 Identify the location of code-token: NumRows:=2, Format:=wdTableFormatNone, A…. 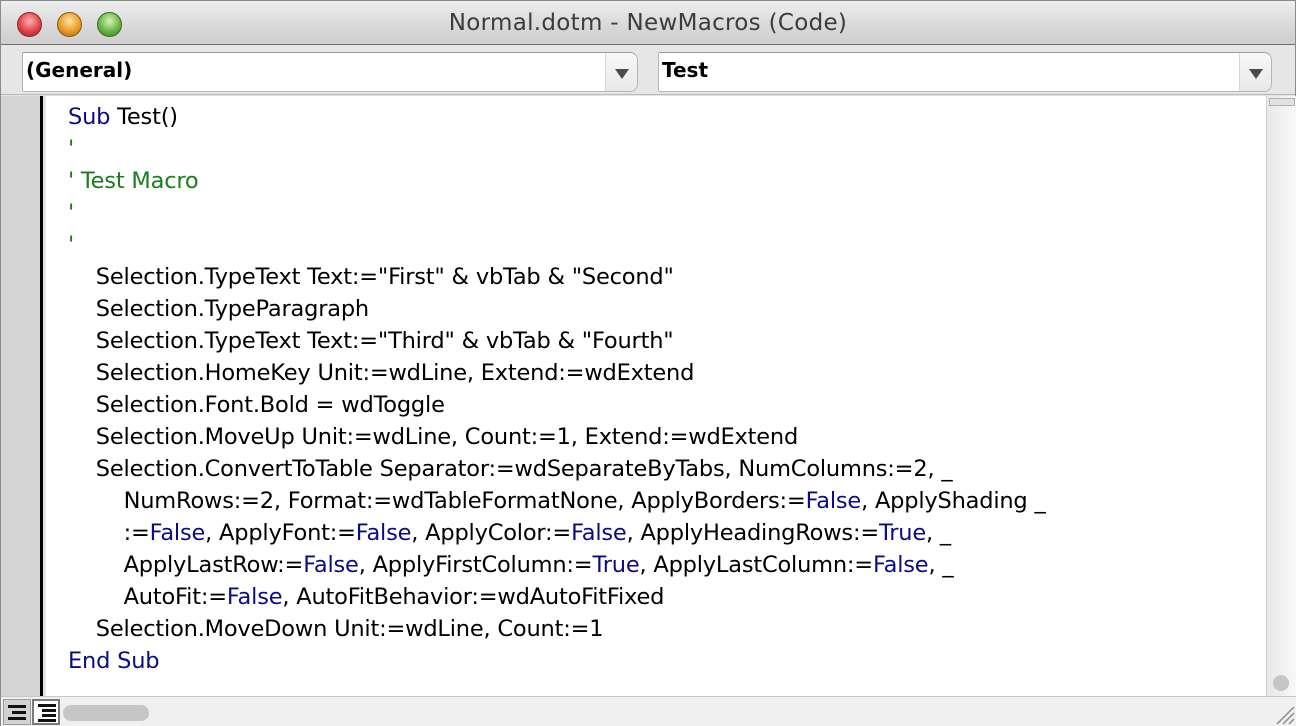
(437, 501).